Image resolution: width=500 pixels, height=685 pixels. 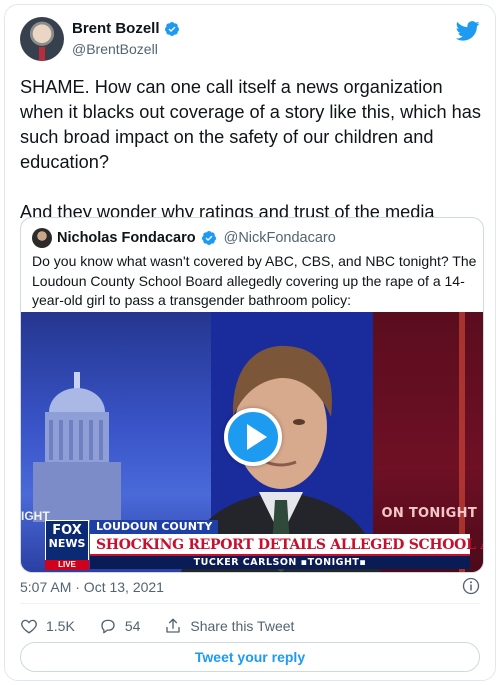 I want to click on channel-logo-line1: FOX, so click(x=67, y=530).